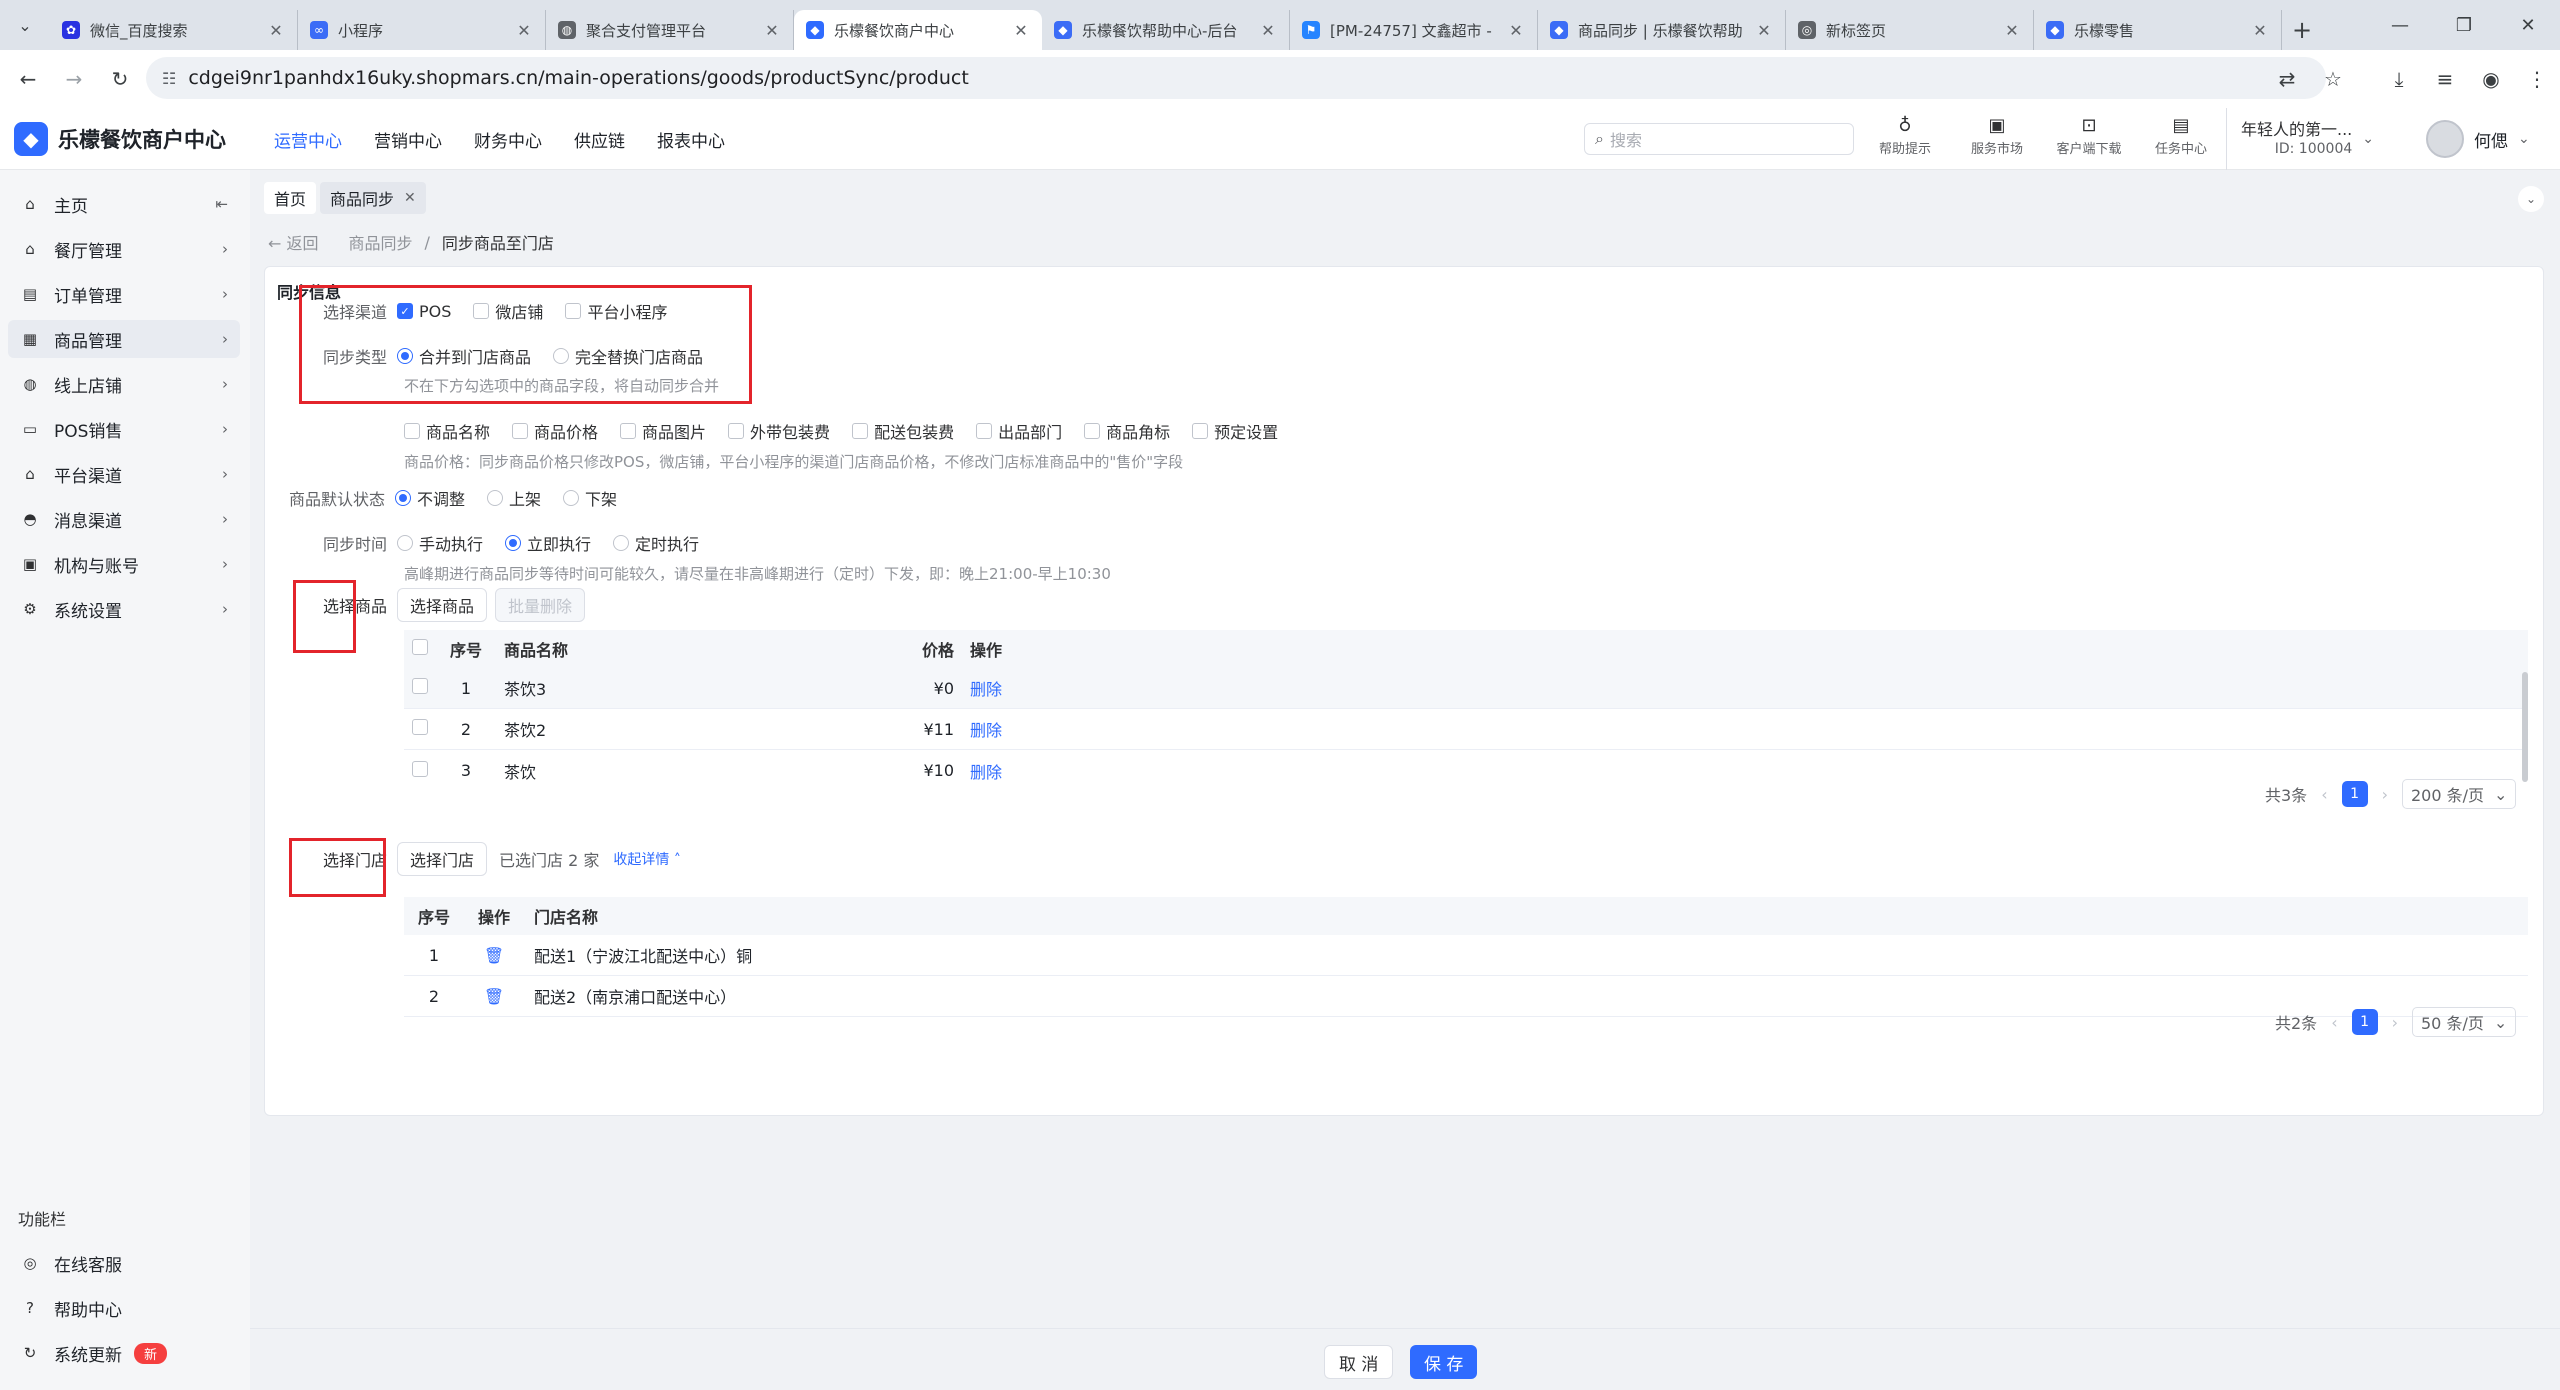  What do you see at coordinates (124, 519) in the screenshot?
I see `sidebar-item-message: ◓ 消息渠道 ›` at bounding box center [124, 519].